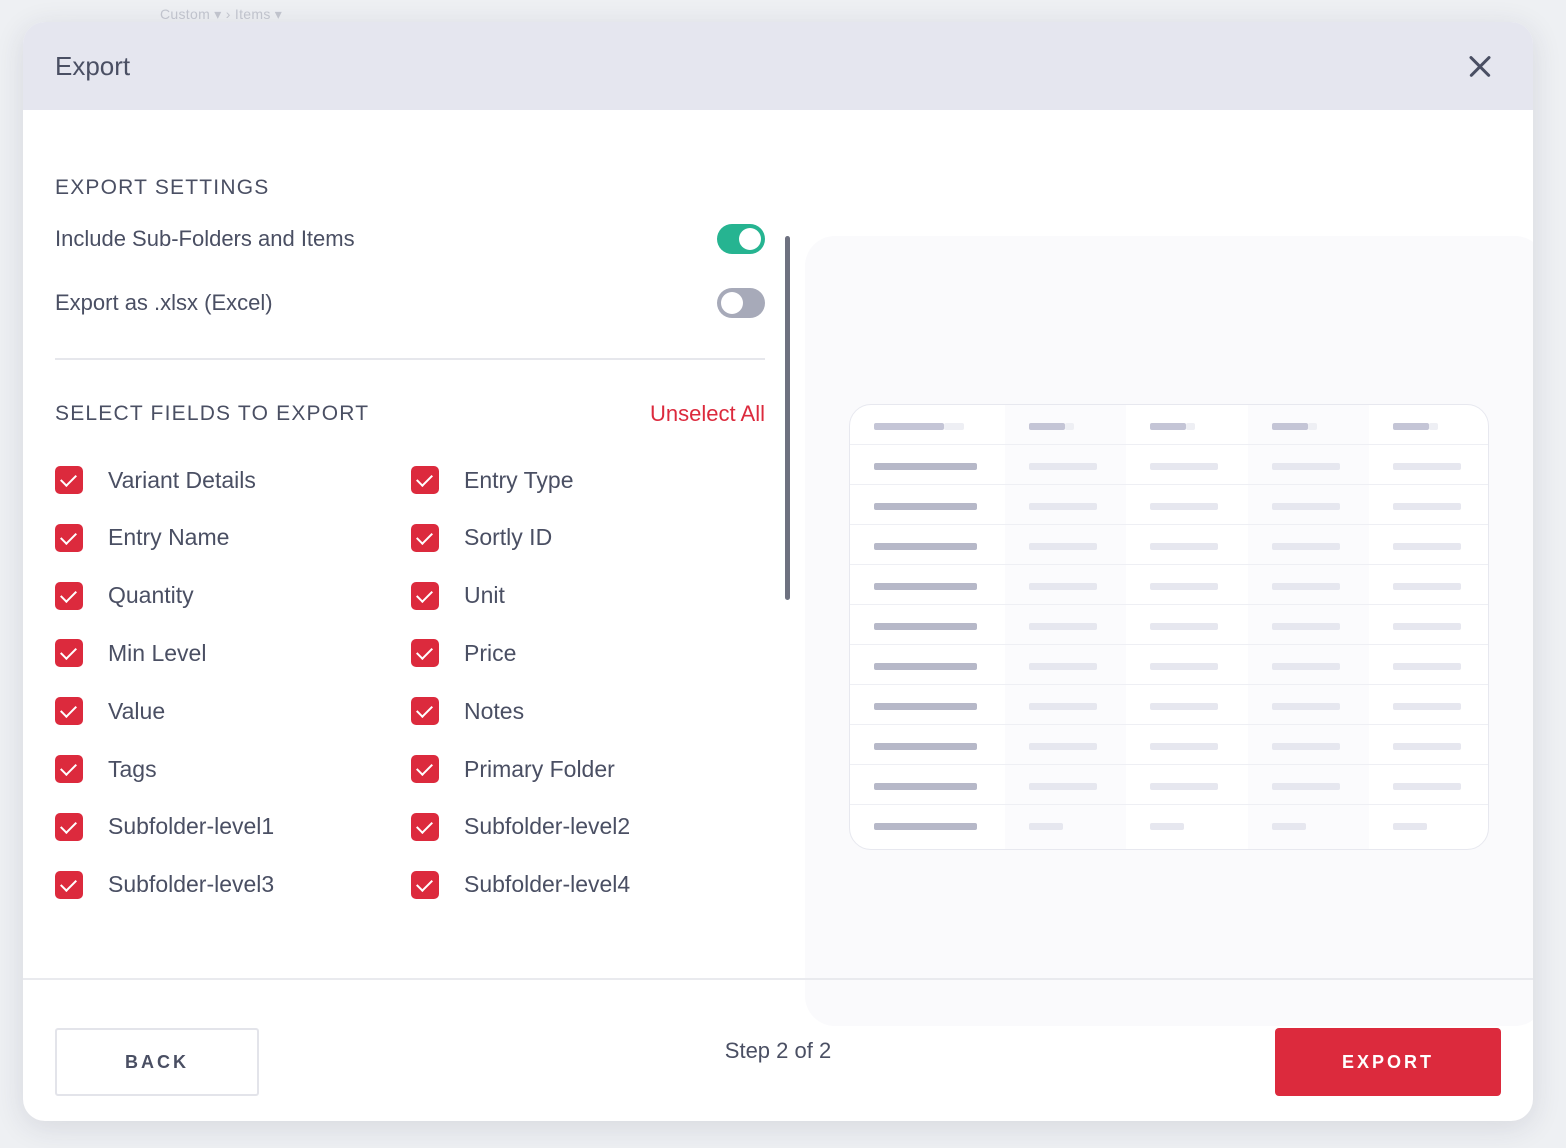 This screenshot has height=1148, width=1566. Describe the element at coordinates (221, 14) in the screenshot. I see `backdrop-breadcrumb: Custom ▾ › Items ▾` at that location.